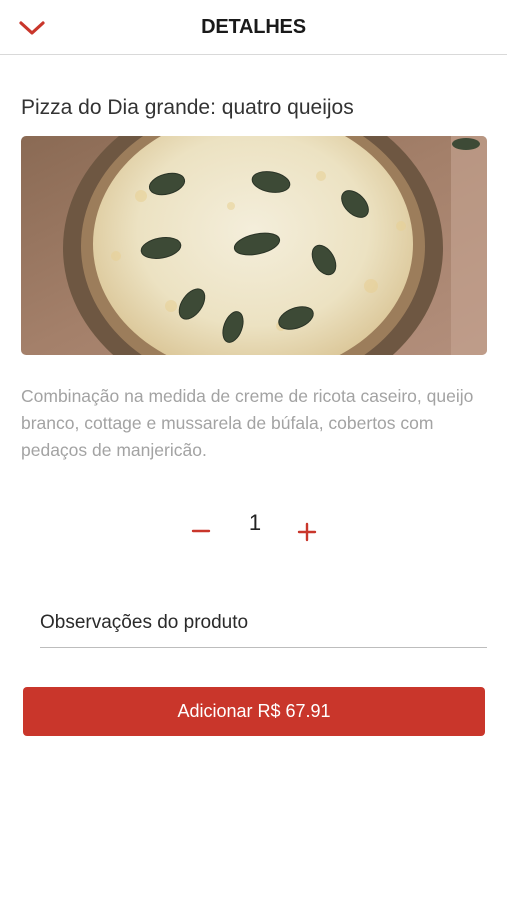 Image resolution: width=507 pixels, height=900 pixels. I want to click on increase-quantity-button, so click(307, 531).